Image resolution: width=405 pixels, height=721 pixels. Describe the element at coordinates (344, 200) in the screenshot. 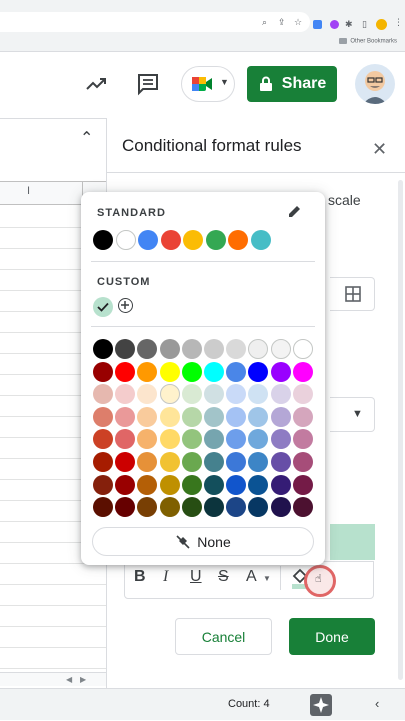

I see `color-scale-tab: scale` at that location.